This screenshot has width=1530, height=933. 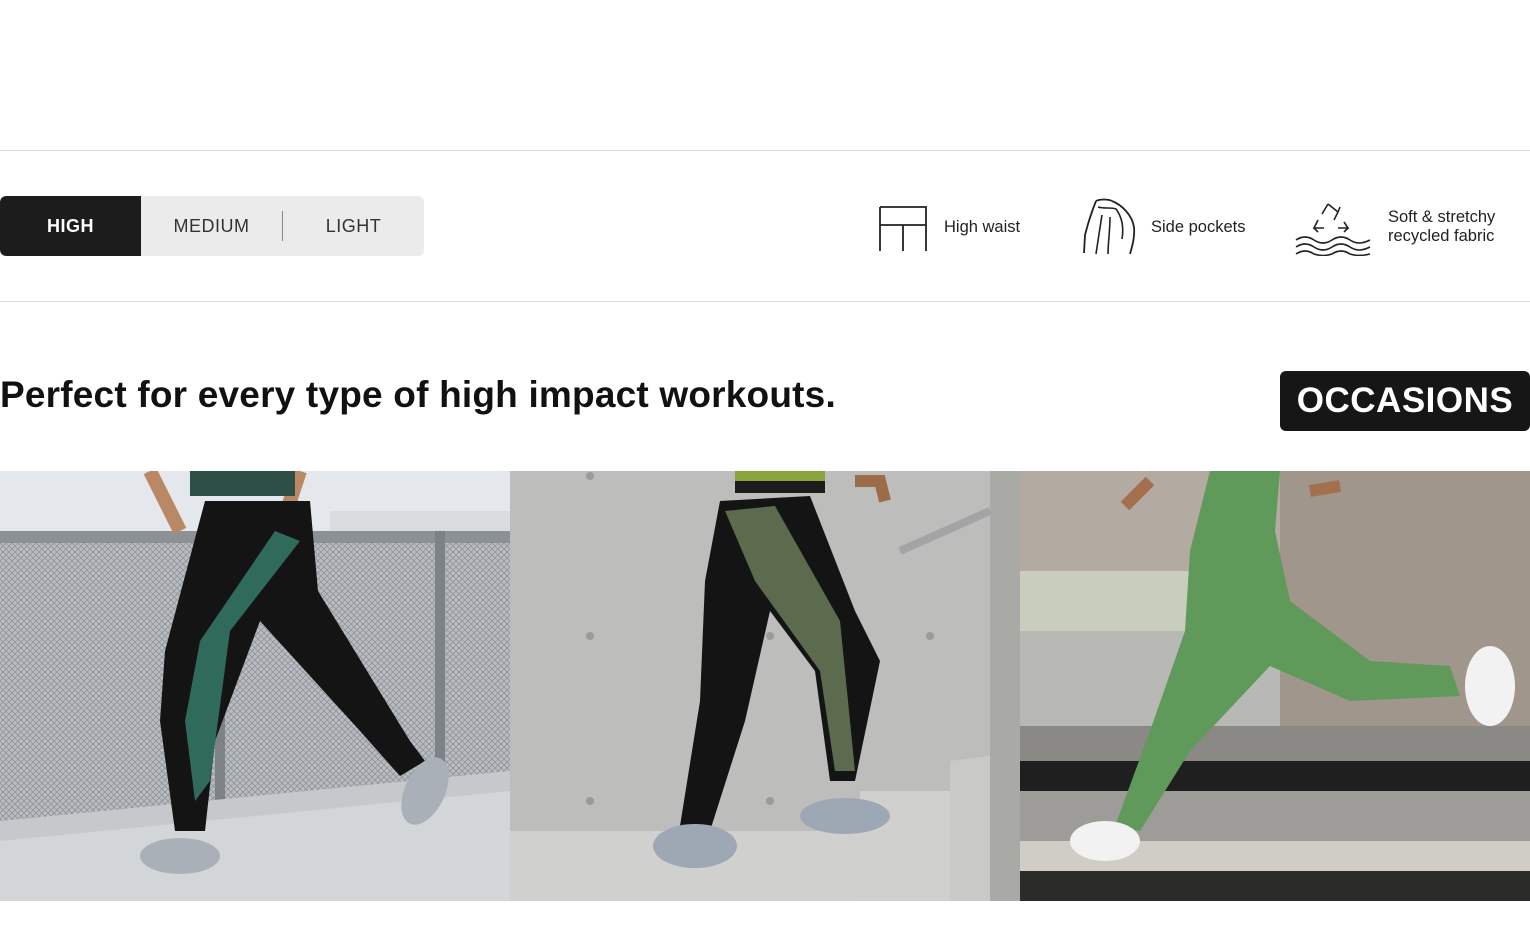 What do you see at coordinates (982, 226) in the screenshot?
I see `feature-label: High waist` at bounding box center [982, 226].